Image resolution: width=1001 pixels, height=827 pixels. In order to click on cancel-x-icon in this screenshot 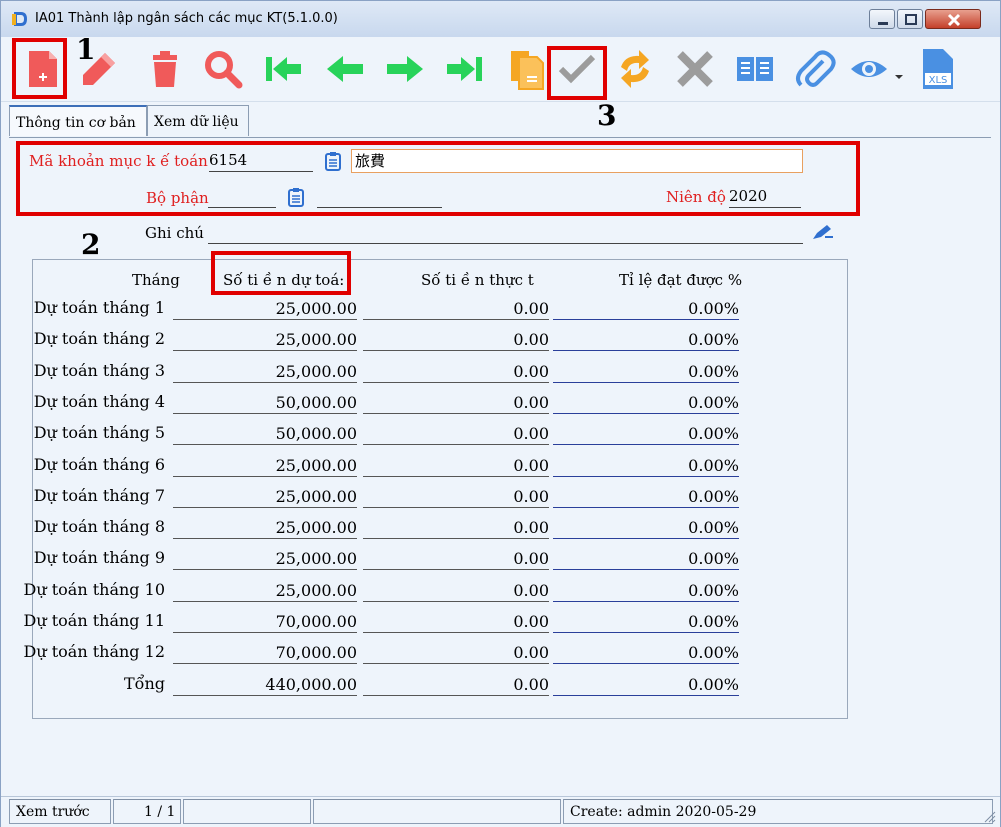, I will do `click(695, 69)`.